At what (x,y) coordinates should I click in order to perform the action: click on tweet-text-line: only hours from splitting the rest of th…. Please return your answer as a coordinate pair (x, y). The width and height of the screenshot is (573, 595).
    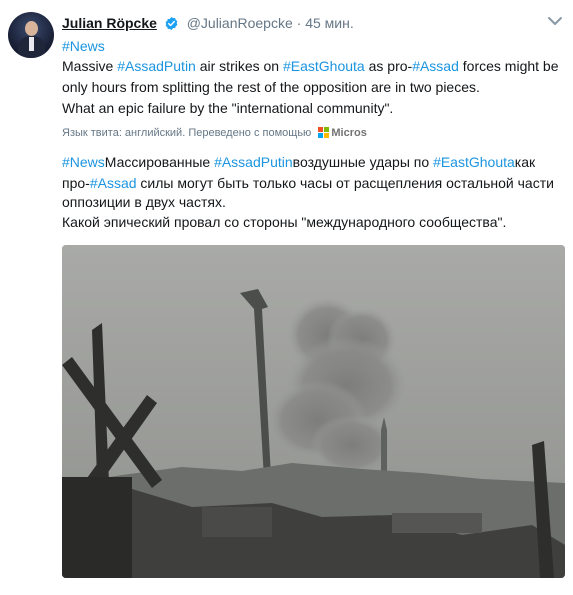
    Looking at the image, I should click on (271, 87).